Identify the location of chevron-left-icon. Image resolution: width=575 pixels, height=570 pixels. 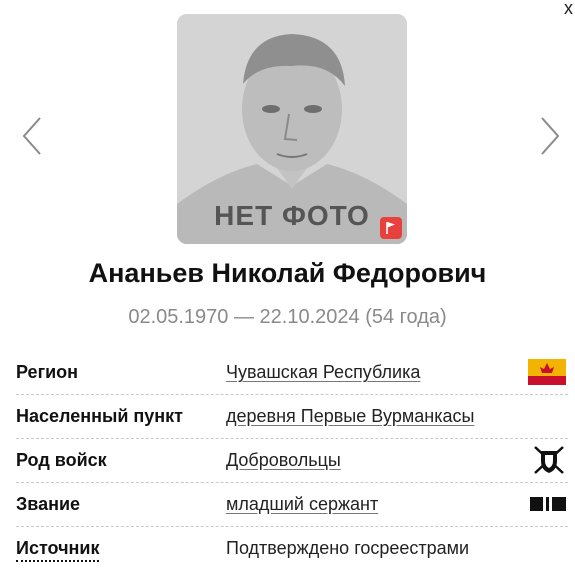
(32, 136).